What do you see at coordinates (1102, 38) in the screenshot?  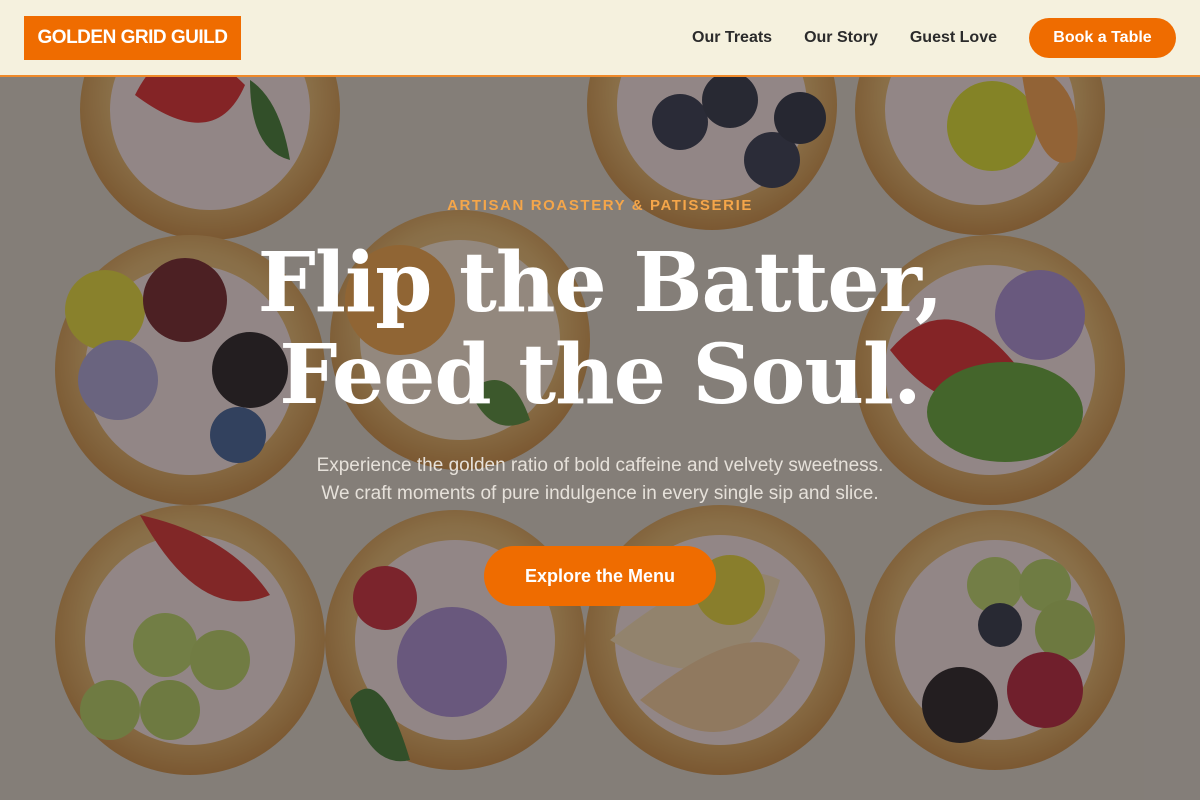 I see `book-table-button: Book a Table` at bounding box center [1102, 38].